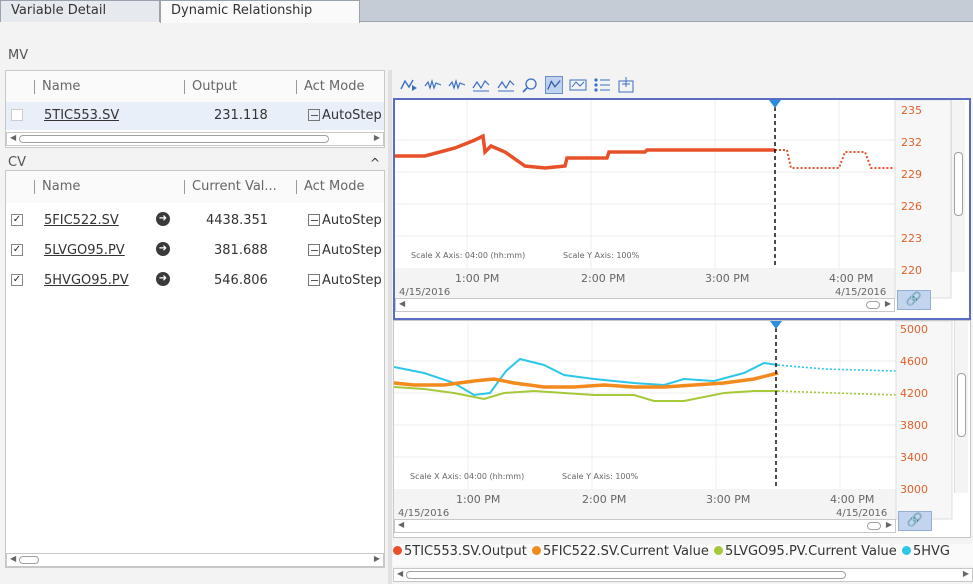 The image size is (973, 584). I want to click on cv-chart-vscroll, so click(961, 407).